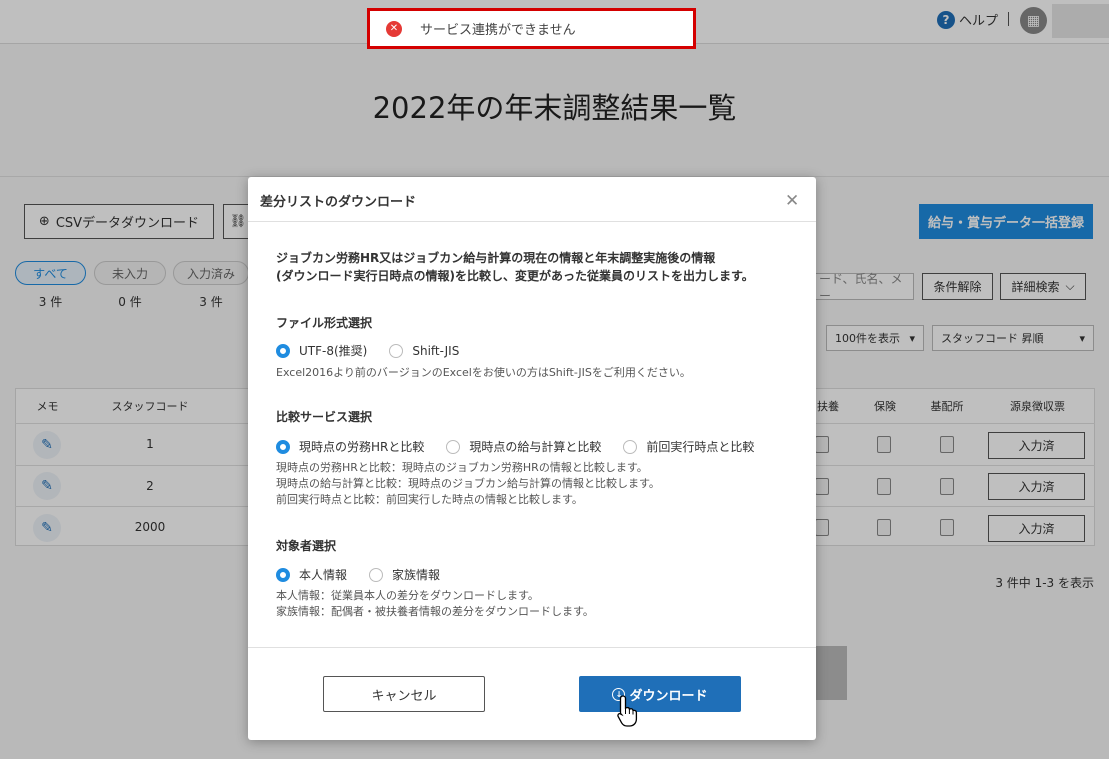  What do you see at coordinates (453, 446) in the screenshot?
I see `radio-compare-payroll` at bounding box center [453, 446].